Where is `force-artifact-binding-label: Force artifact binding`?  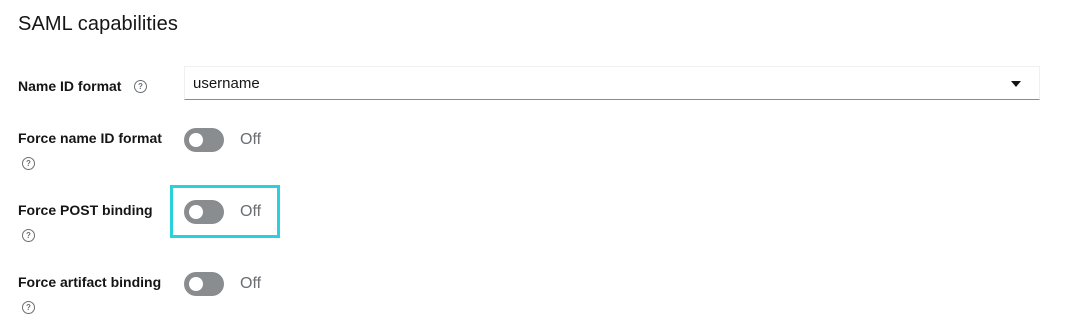 force-artifact-binding-label: Force artifact binding is located at coordinates (90, 282).